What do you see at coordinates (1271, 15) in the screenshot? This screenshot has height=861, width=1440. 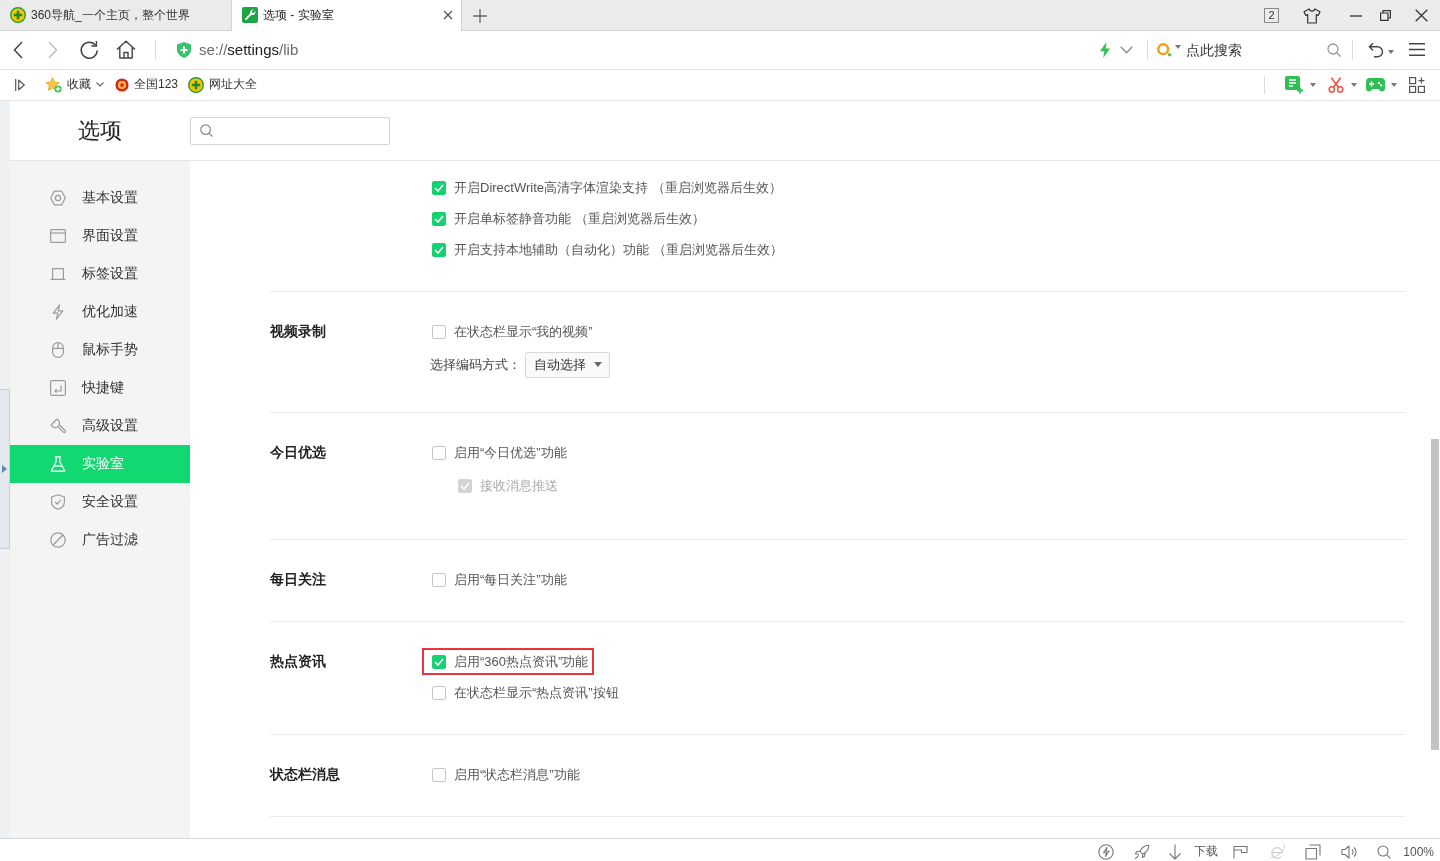 I see `tab-count-button: 2` at bounding box center [1271, 15].